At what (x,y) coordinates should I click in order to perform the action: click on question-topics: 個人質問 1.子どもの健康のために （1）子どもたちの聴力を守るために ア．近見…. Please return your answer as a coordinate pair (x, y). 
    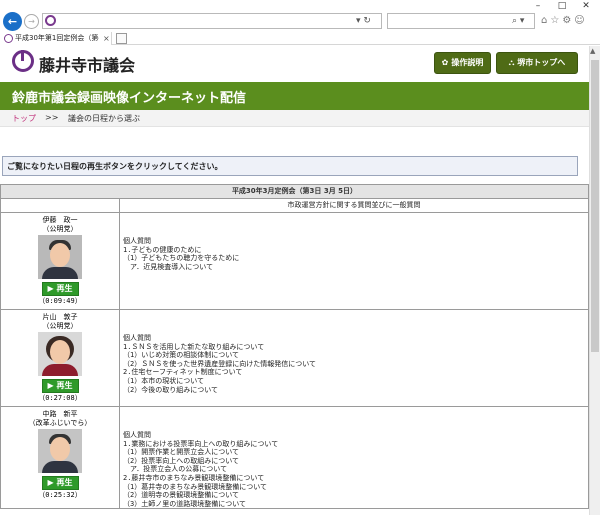
    Looking at the image, I should click on (354, 261).